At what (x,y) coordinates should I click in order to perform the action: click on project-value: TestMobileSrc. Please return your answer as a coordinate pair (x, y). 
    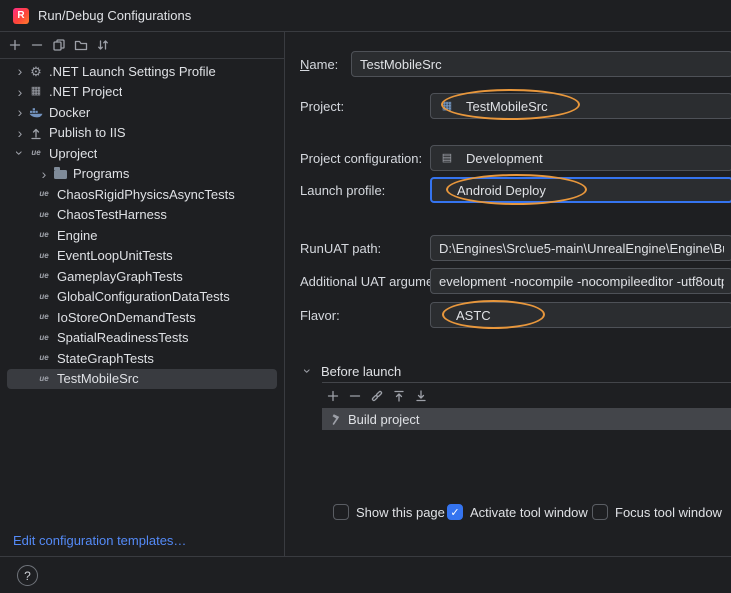
    Looking at the image, I should click on (507, 106).